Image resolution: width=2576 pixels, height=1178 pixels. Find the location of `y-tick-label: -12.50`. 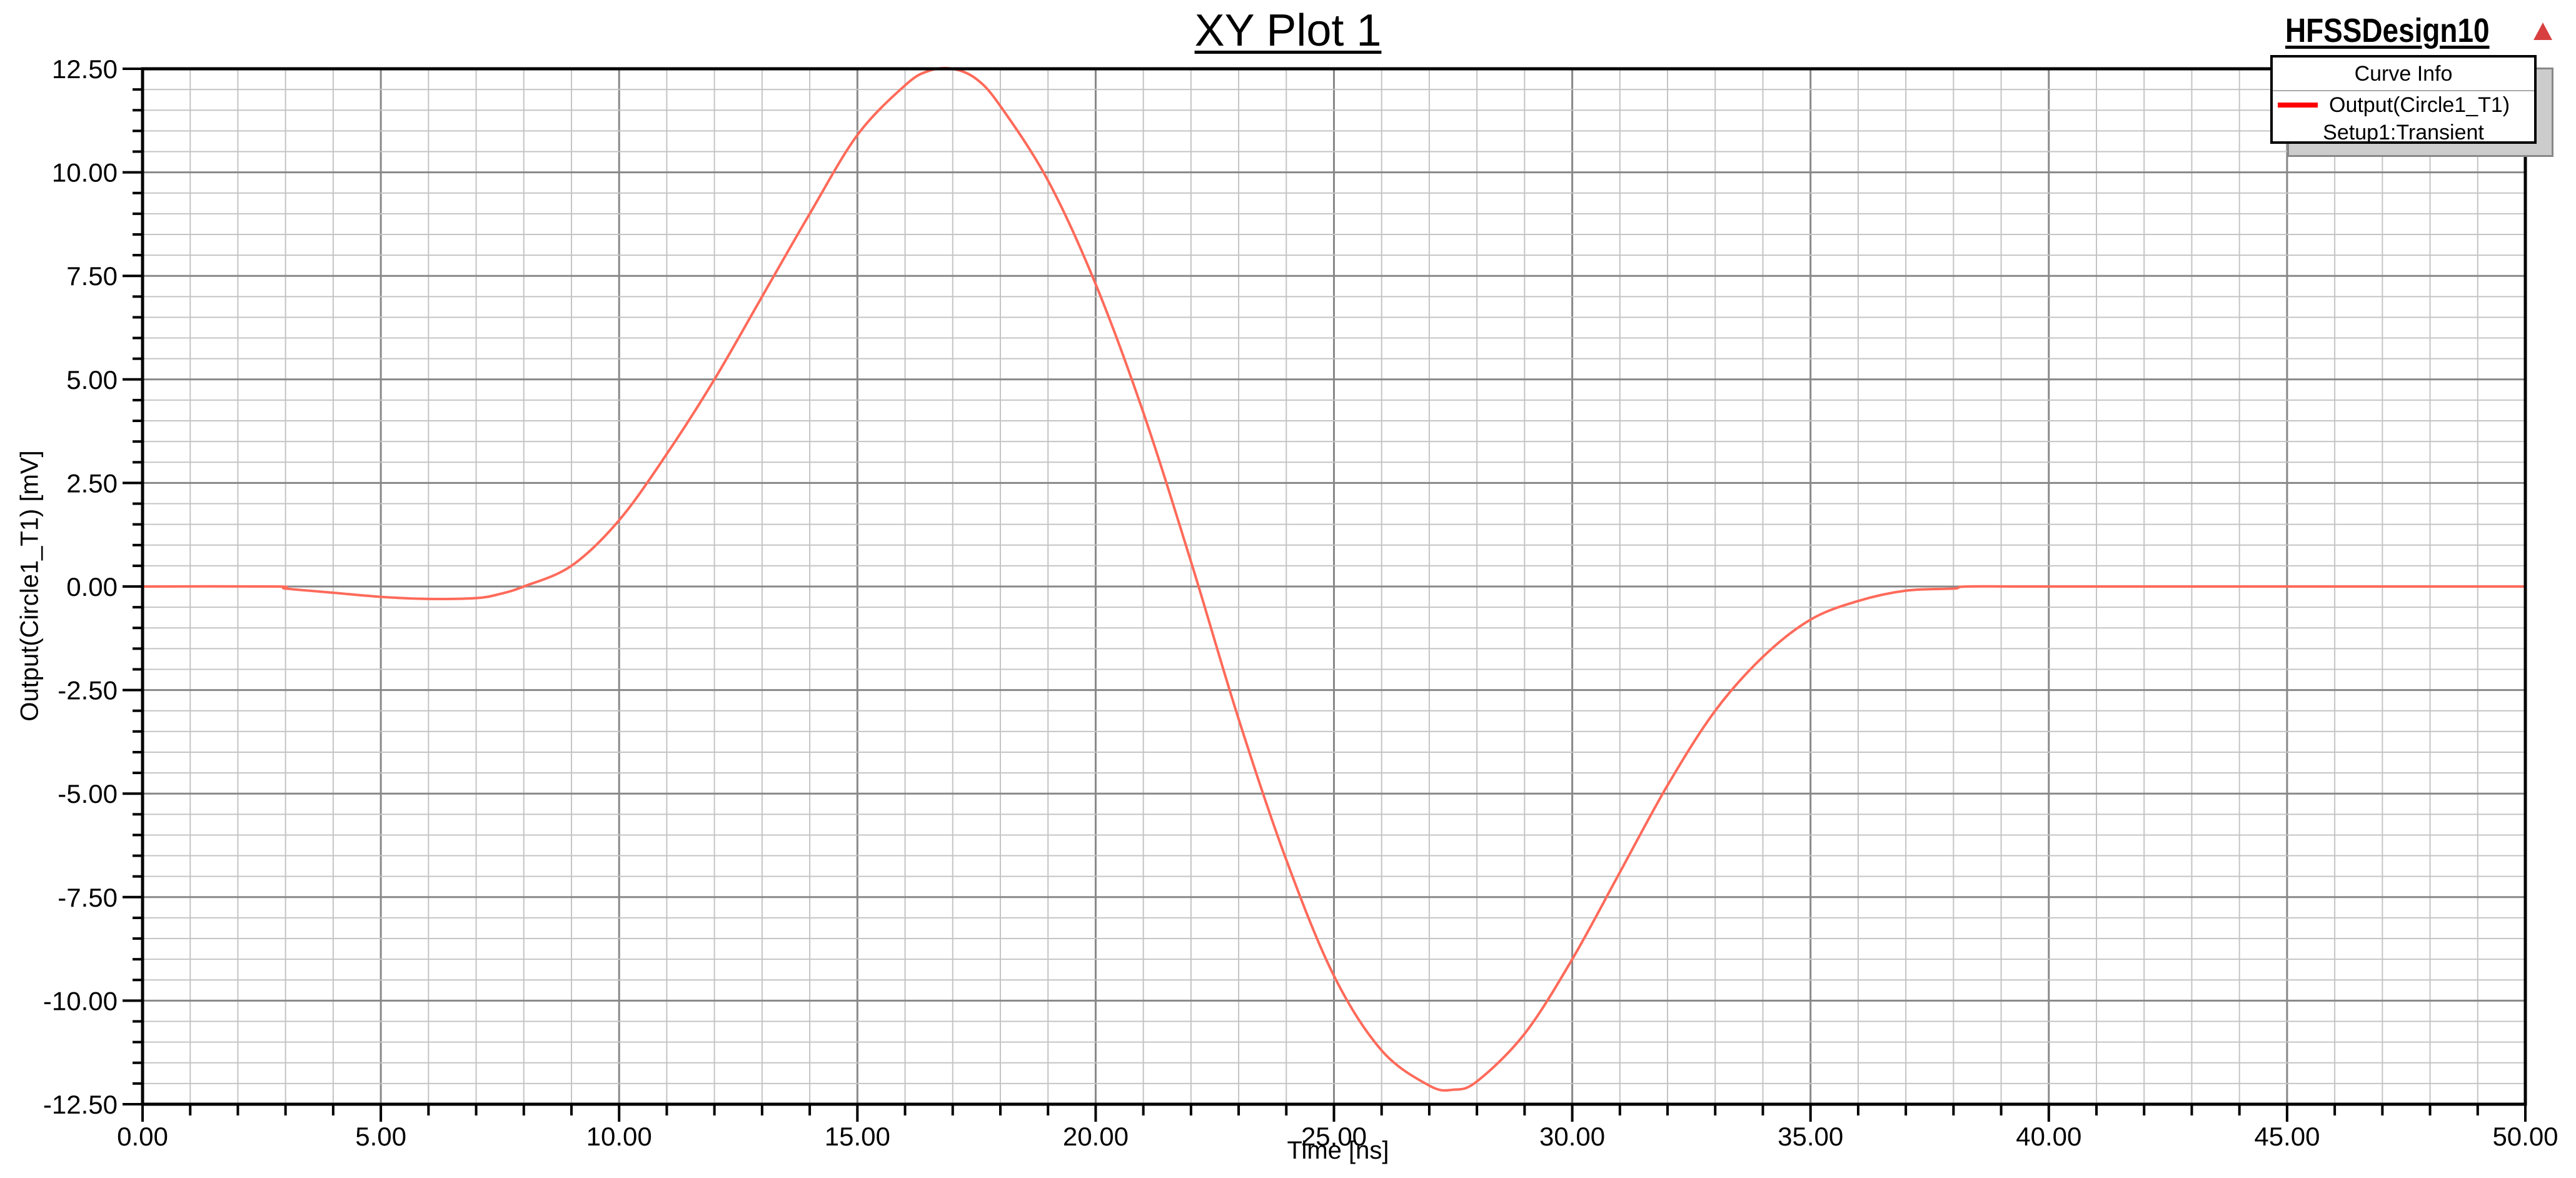

y-tick-label: -12.50 is located at coordinates (80, 1104).